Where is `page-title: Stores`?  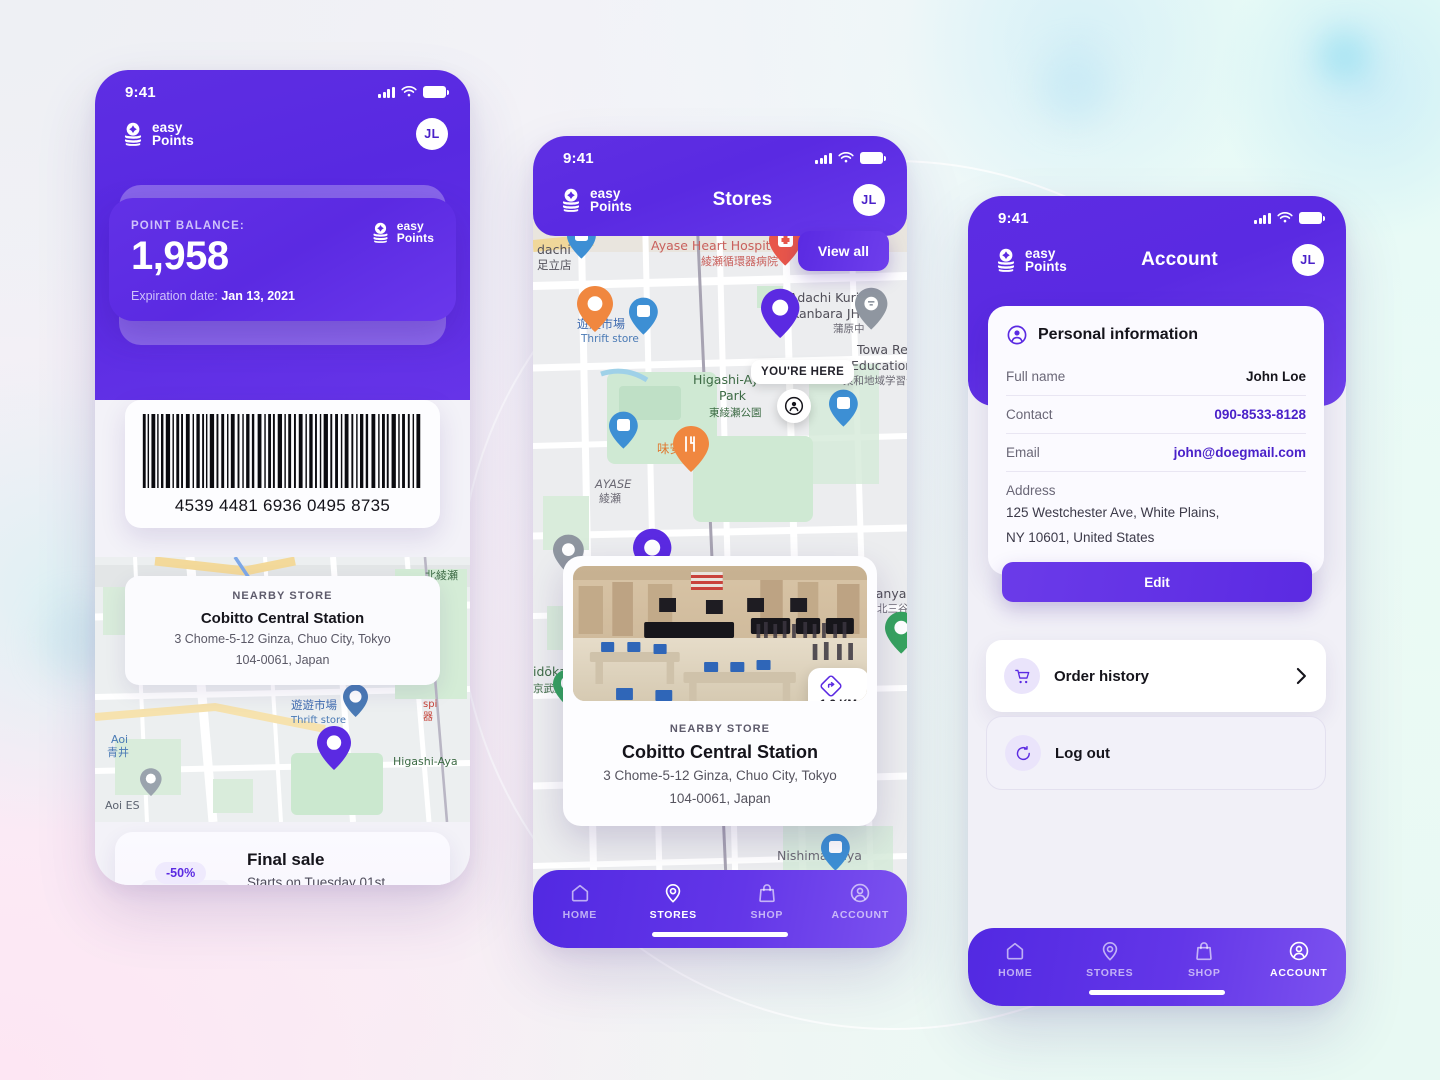
page-title: Stores is located at coordinates (742, 199).